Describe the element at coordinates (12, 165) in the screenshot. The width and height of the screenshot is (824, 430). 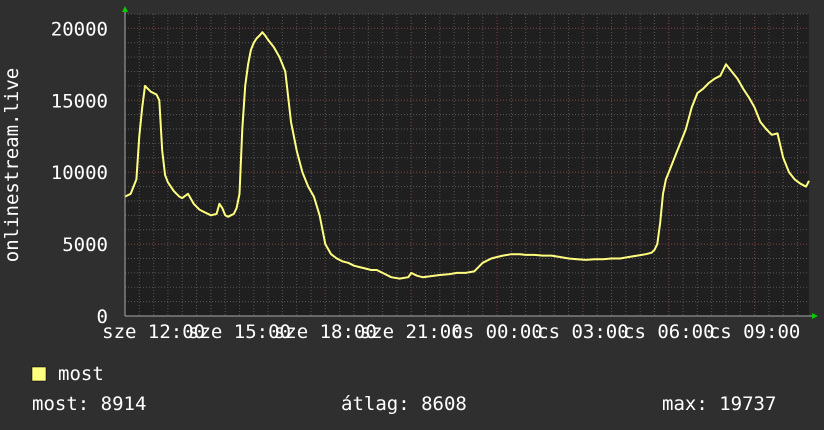
I see `y-axis-title: onlinestream.live` at that location.